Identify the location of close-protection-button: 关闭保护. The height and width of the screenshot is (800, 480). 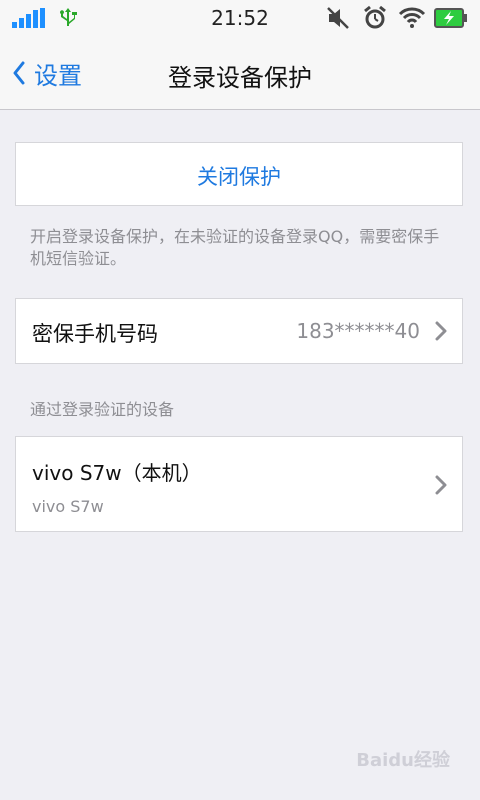
(239, 174).